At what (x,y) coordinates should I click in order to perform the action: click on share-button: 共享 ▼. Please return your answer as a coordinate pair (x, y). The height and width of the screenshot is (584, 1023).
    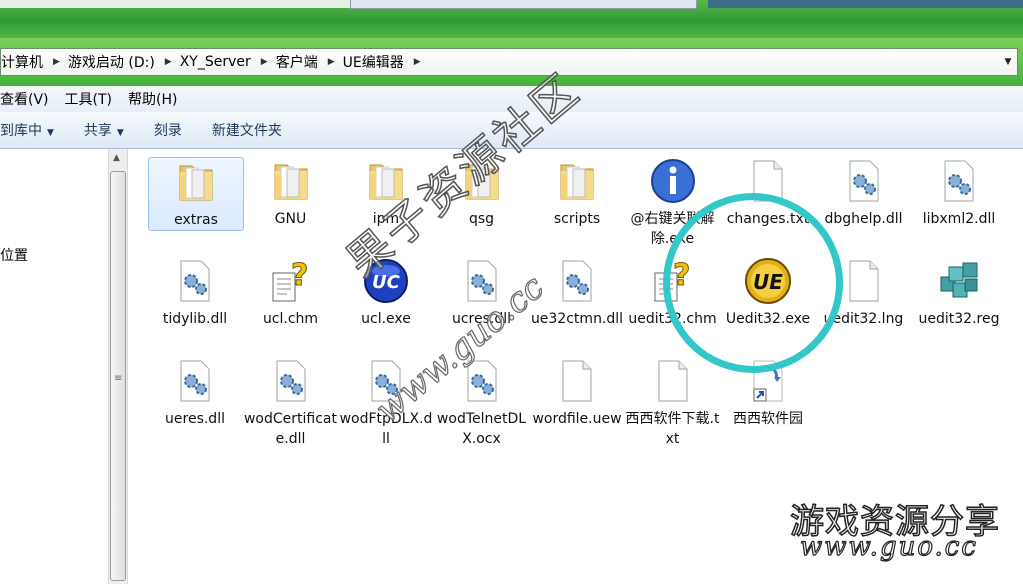
    Looking at the image, I should click on (104, 130).